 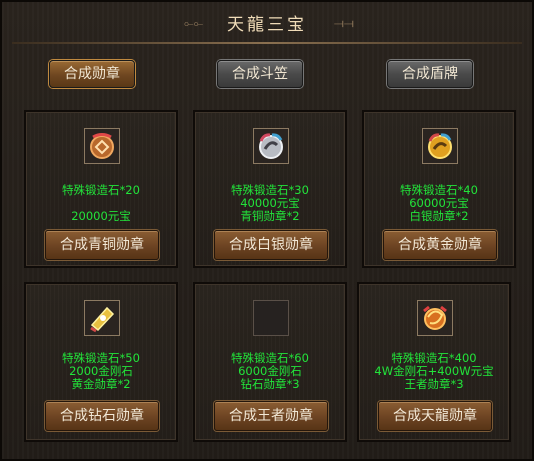 What do you see at coordinates (92, 74) in the screenshot?
I see `tab-medal: 合成勋章` at bounding box center [92, 74].